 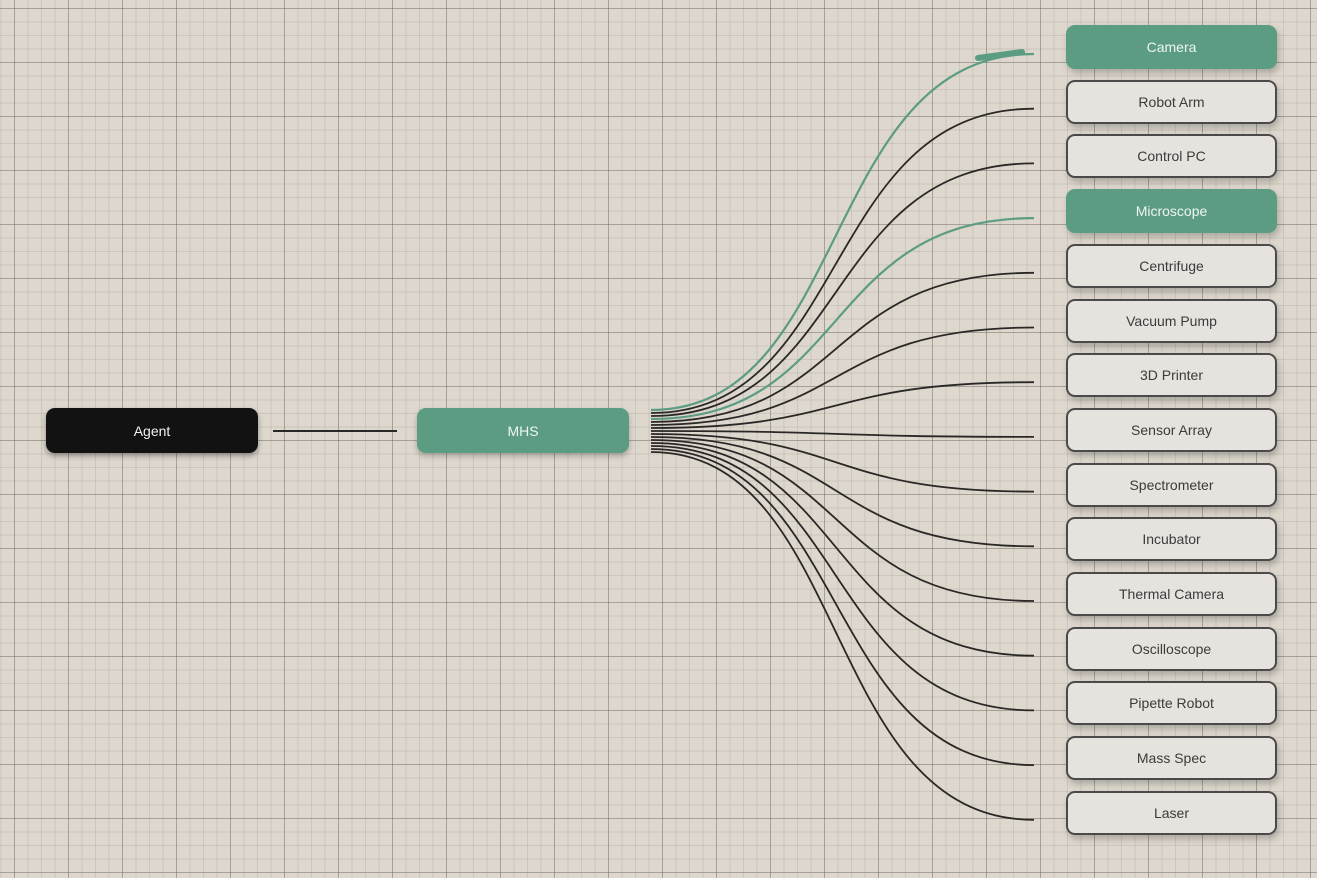 I want to click on wire-incubator, so click(x=842, y=492).